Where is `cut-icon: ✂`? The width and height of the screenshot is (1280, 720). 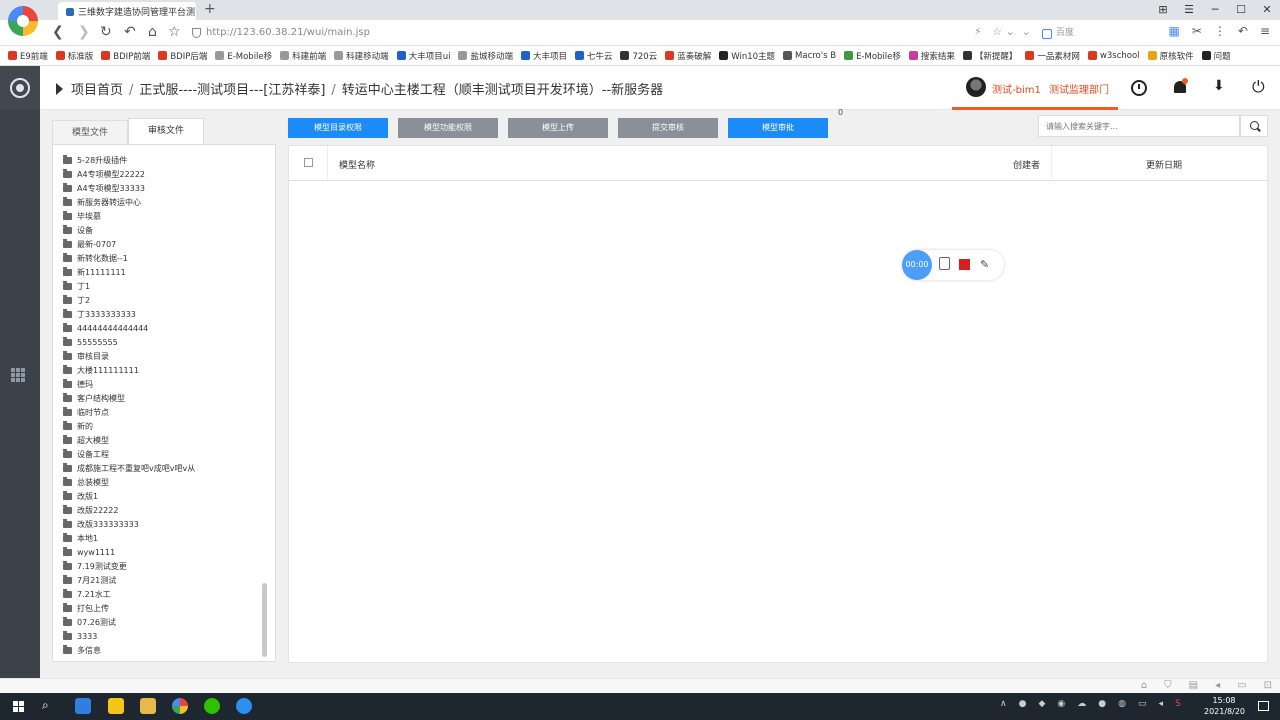 cut-icon: ✂ is located at coordinates (1197, 31).